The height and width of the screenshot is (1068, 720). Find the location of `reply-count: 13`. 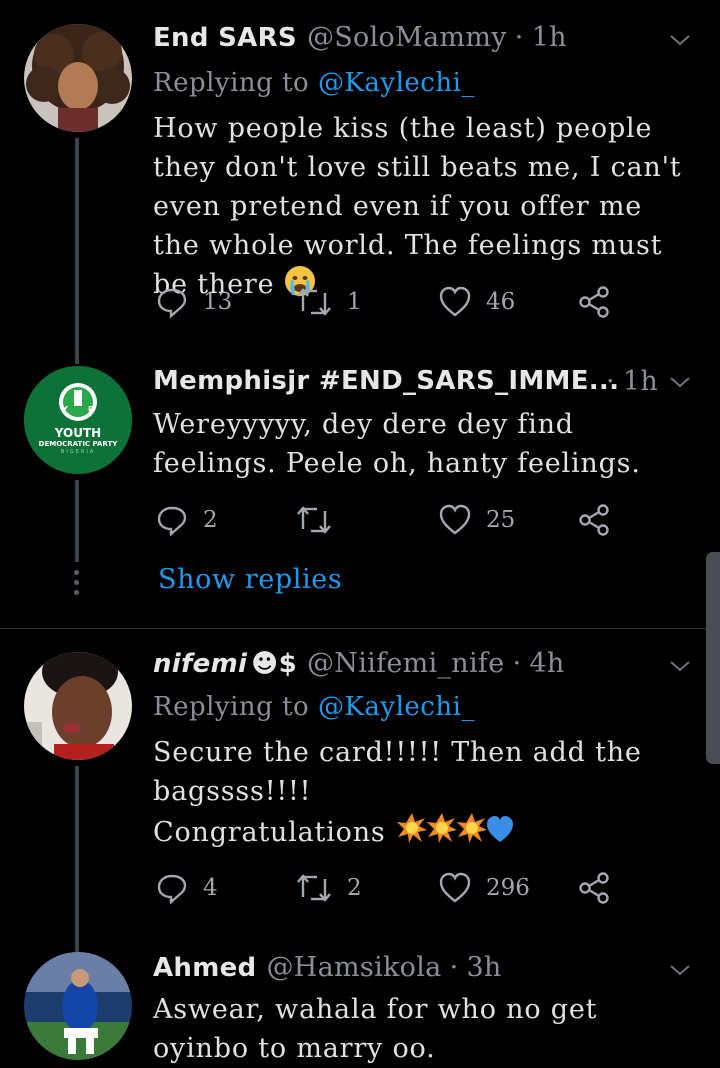

reply-count: 13 is located at coordinates (218, 302).